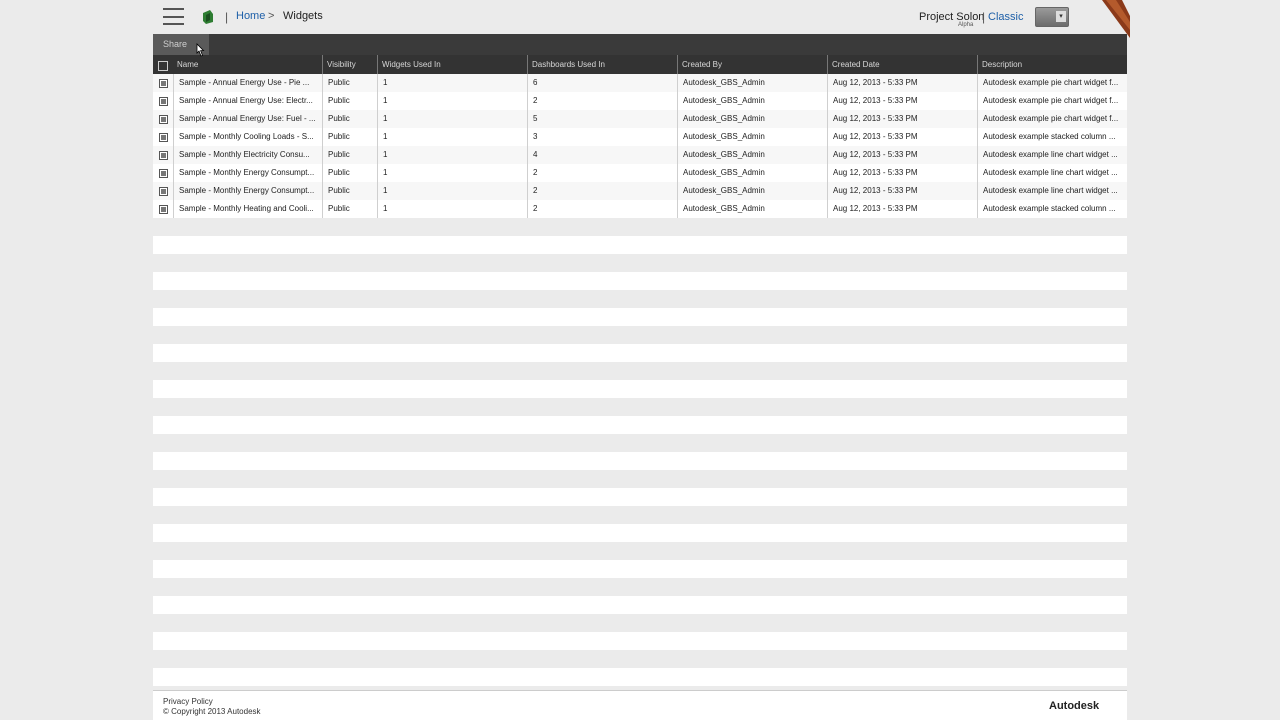 This screenshot has height=720, width=1280. What do you see at coordinates (640, 44) in the screenshot?
I see `table-toolbar` at bounding box center [640, 44].